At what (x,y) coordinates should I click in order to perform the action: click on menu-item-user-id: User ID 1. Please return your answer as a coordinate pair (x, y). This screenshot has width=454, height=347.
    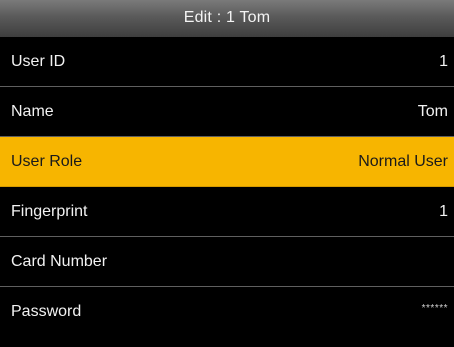
    Looking at the image, I should click on (227, 62).